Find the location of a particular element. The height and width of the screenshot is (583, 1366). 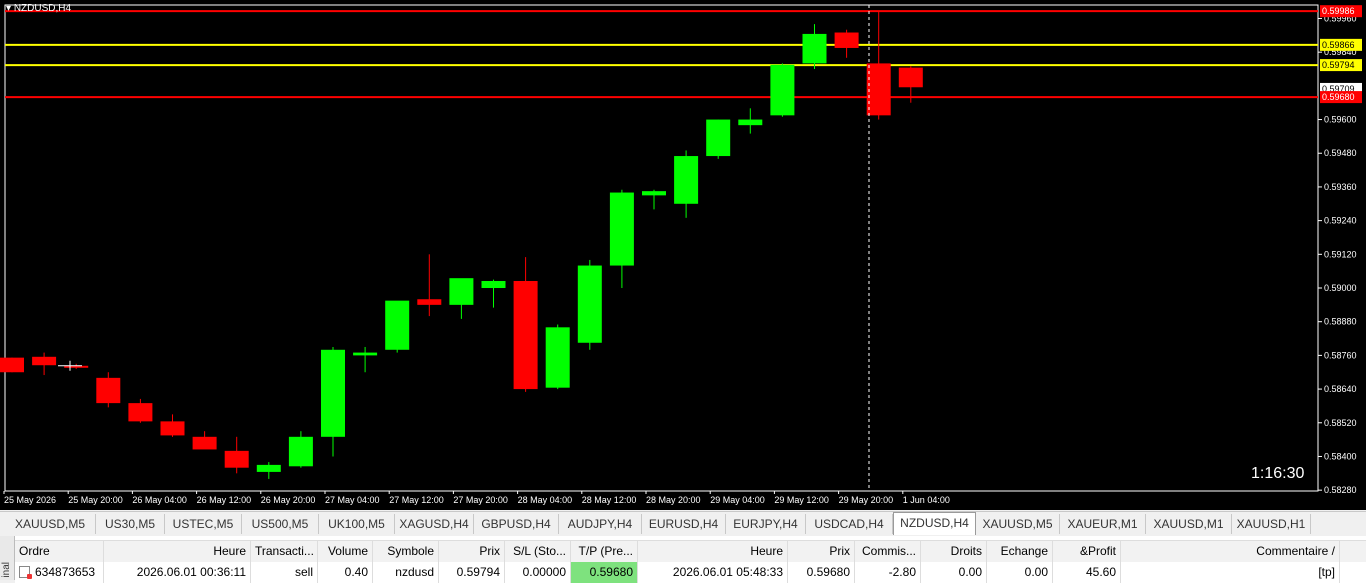

chart-tab: EURUSD,H4 is located at coordinates (684, 524).